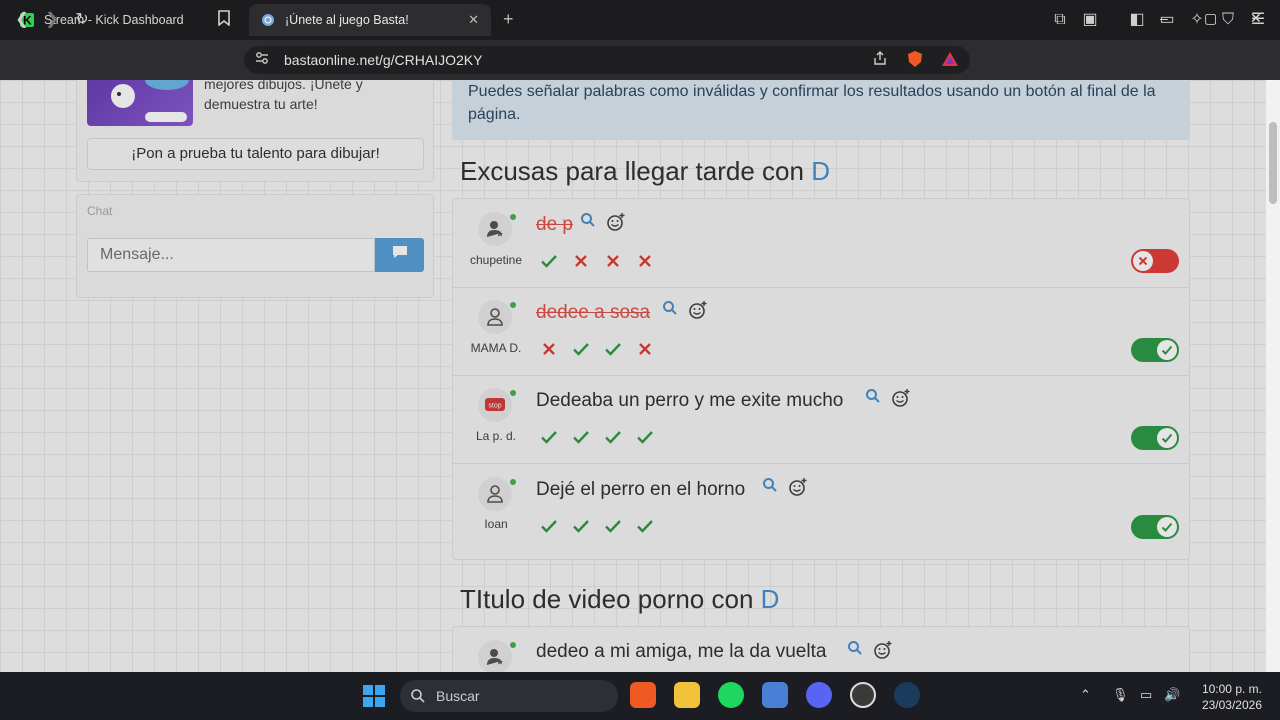 The height and width of the screenshot is (720, 1280). I want to click on reload-icon: ↻, so click(82, 20).